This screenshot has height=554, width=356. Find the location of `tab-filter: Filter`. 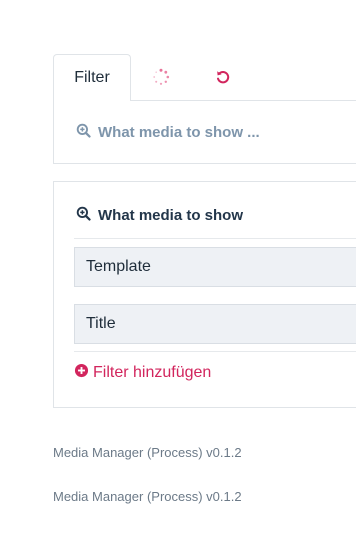

tab-filter: Filter is located at coordinates (92, 77).